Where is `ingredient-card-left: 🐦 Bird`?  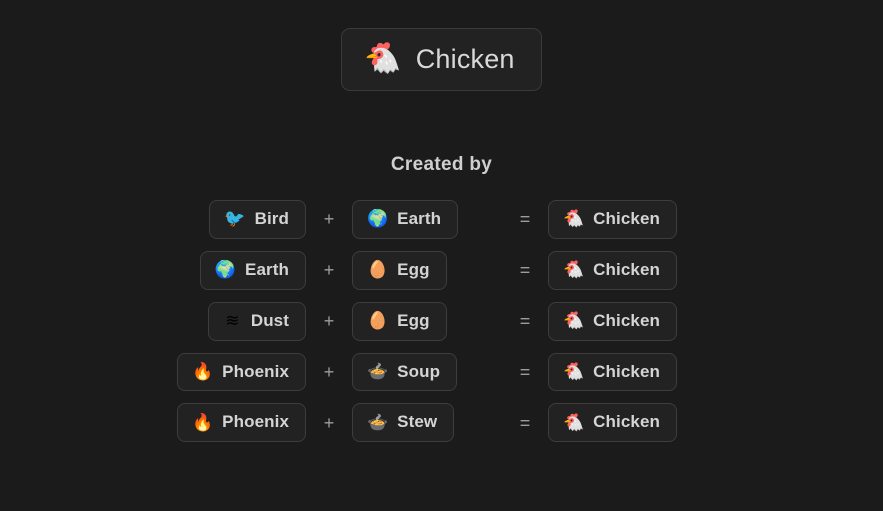 ingredient-card-left: 🐦 Bird is located at coordinates (257, 219).